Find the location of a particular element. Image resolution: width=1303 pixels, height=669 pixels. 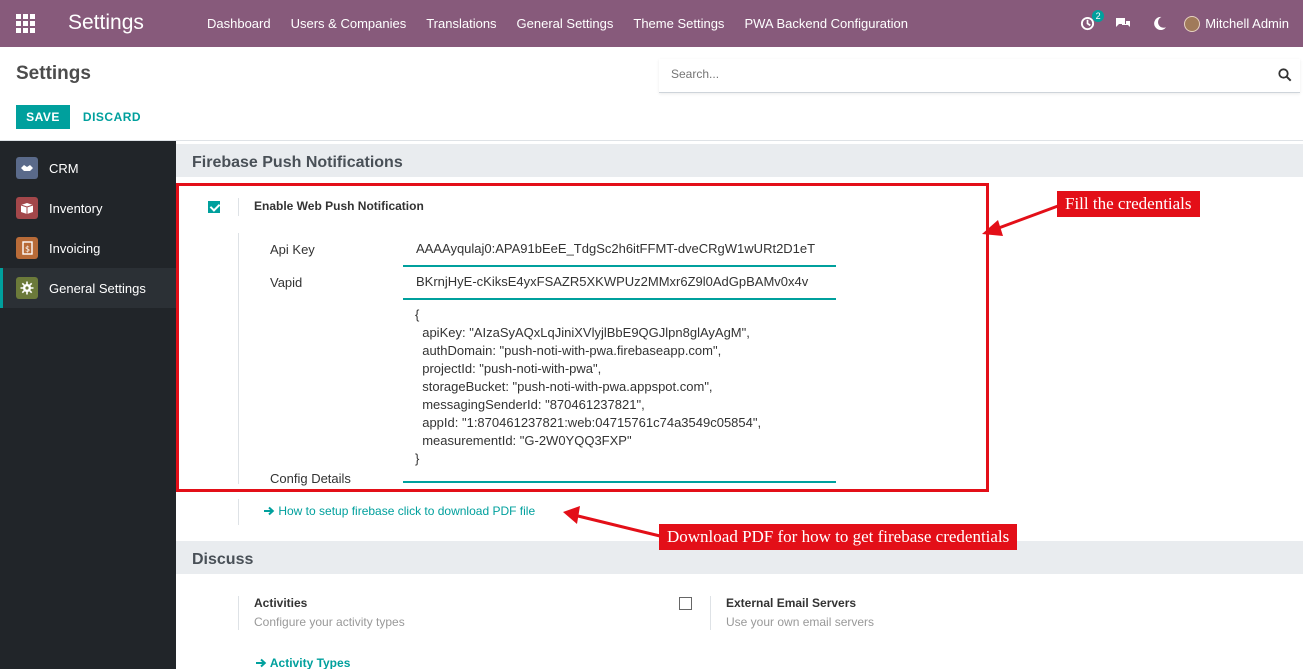

chat-icon is located at coordinates (1123, 24).